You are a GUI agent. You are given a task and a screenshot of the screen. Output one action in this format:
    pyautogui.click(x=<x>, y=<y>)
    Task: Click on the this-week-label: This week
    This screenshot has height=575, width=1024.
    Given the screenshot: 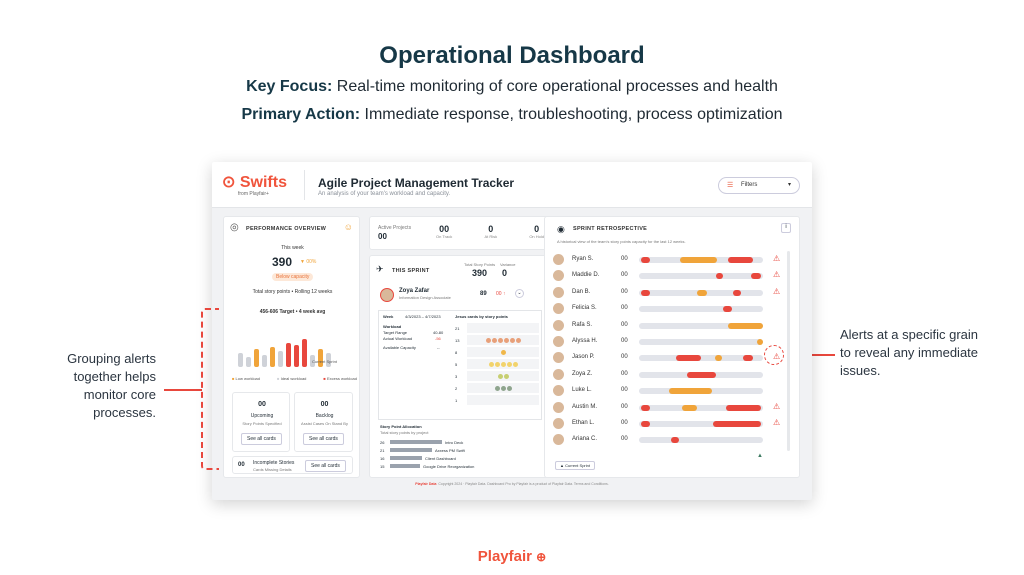 What is the action you would take?
    pyautogui.click(x=292, y=248)
    